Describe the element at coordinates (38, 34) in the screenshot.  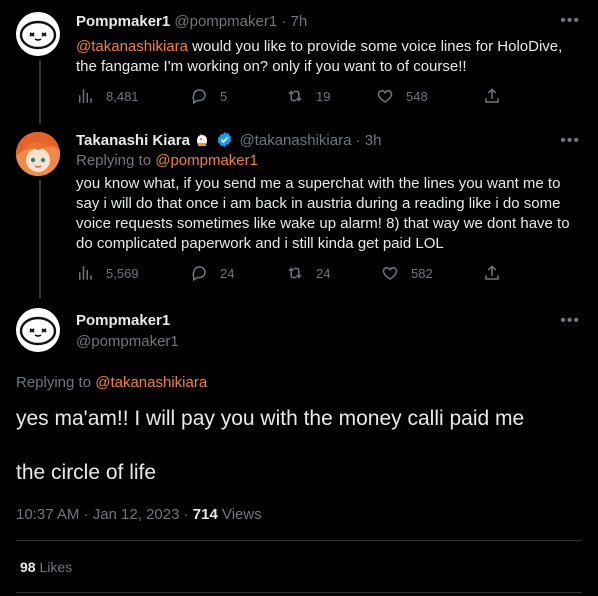
I see `avatar-pompmaker1` at that location.